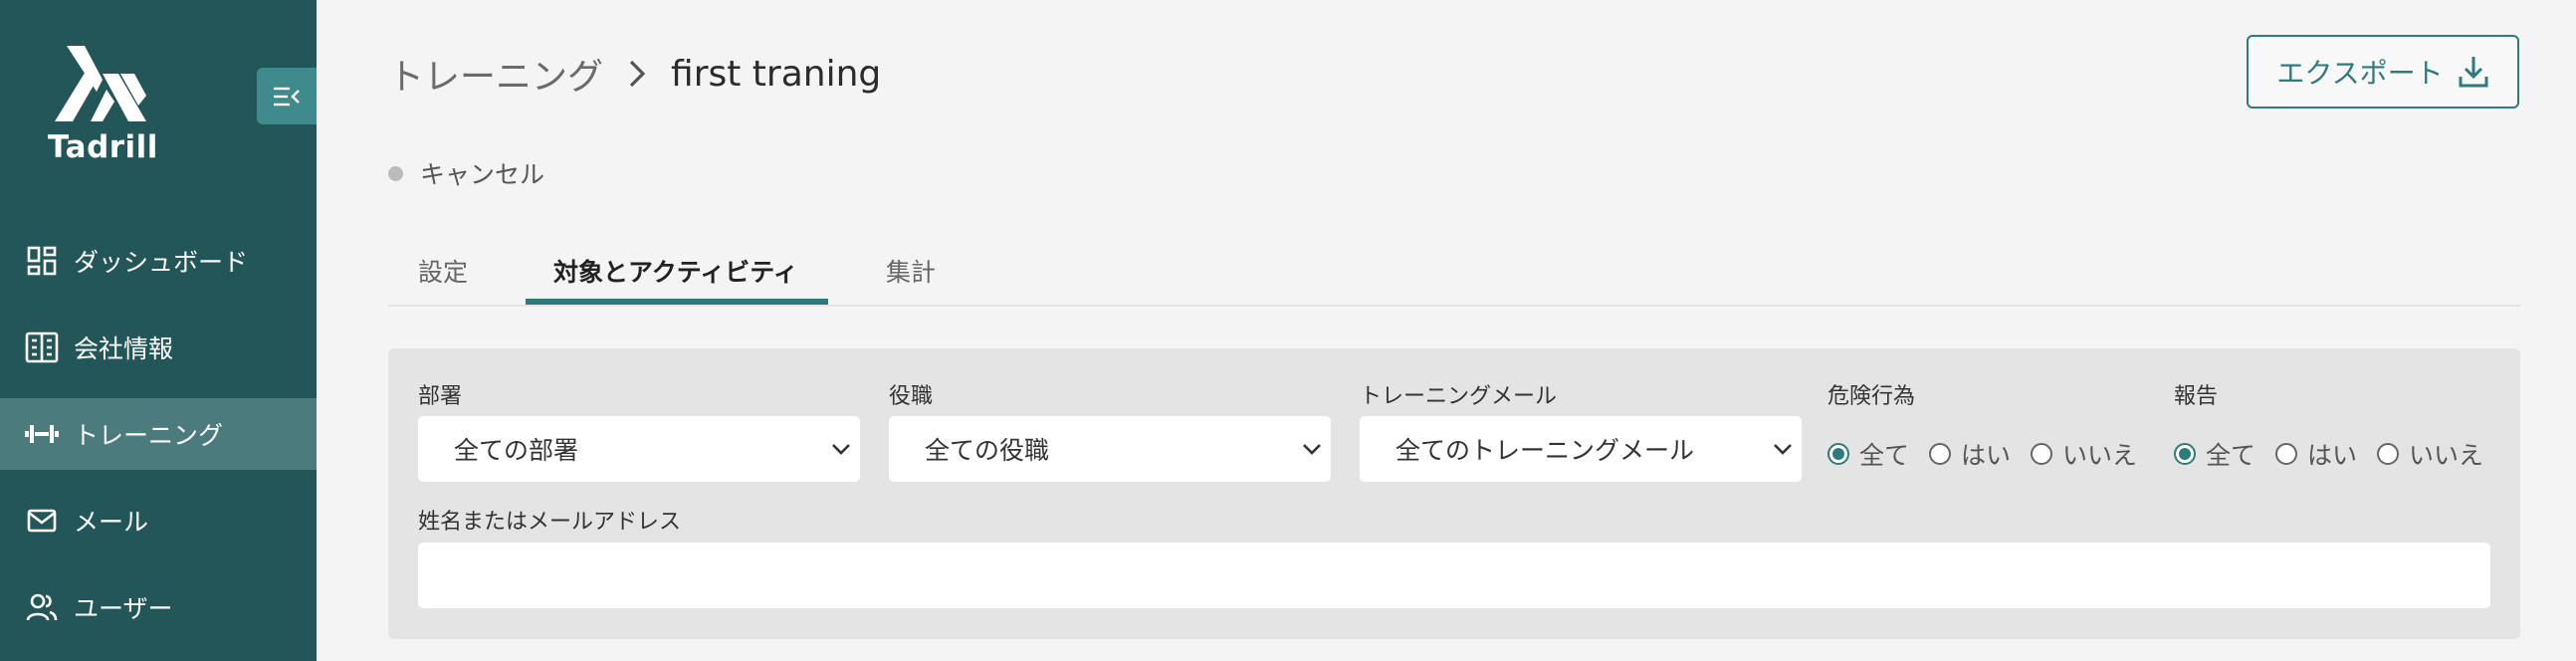  I want to click on mail-icon, so click(42, 521).